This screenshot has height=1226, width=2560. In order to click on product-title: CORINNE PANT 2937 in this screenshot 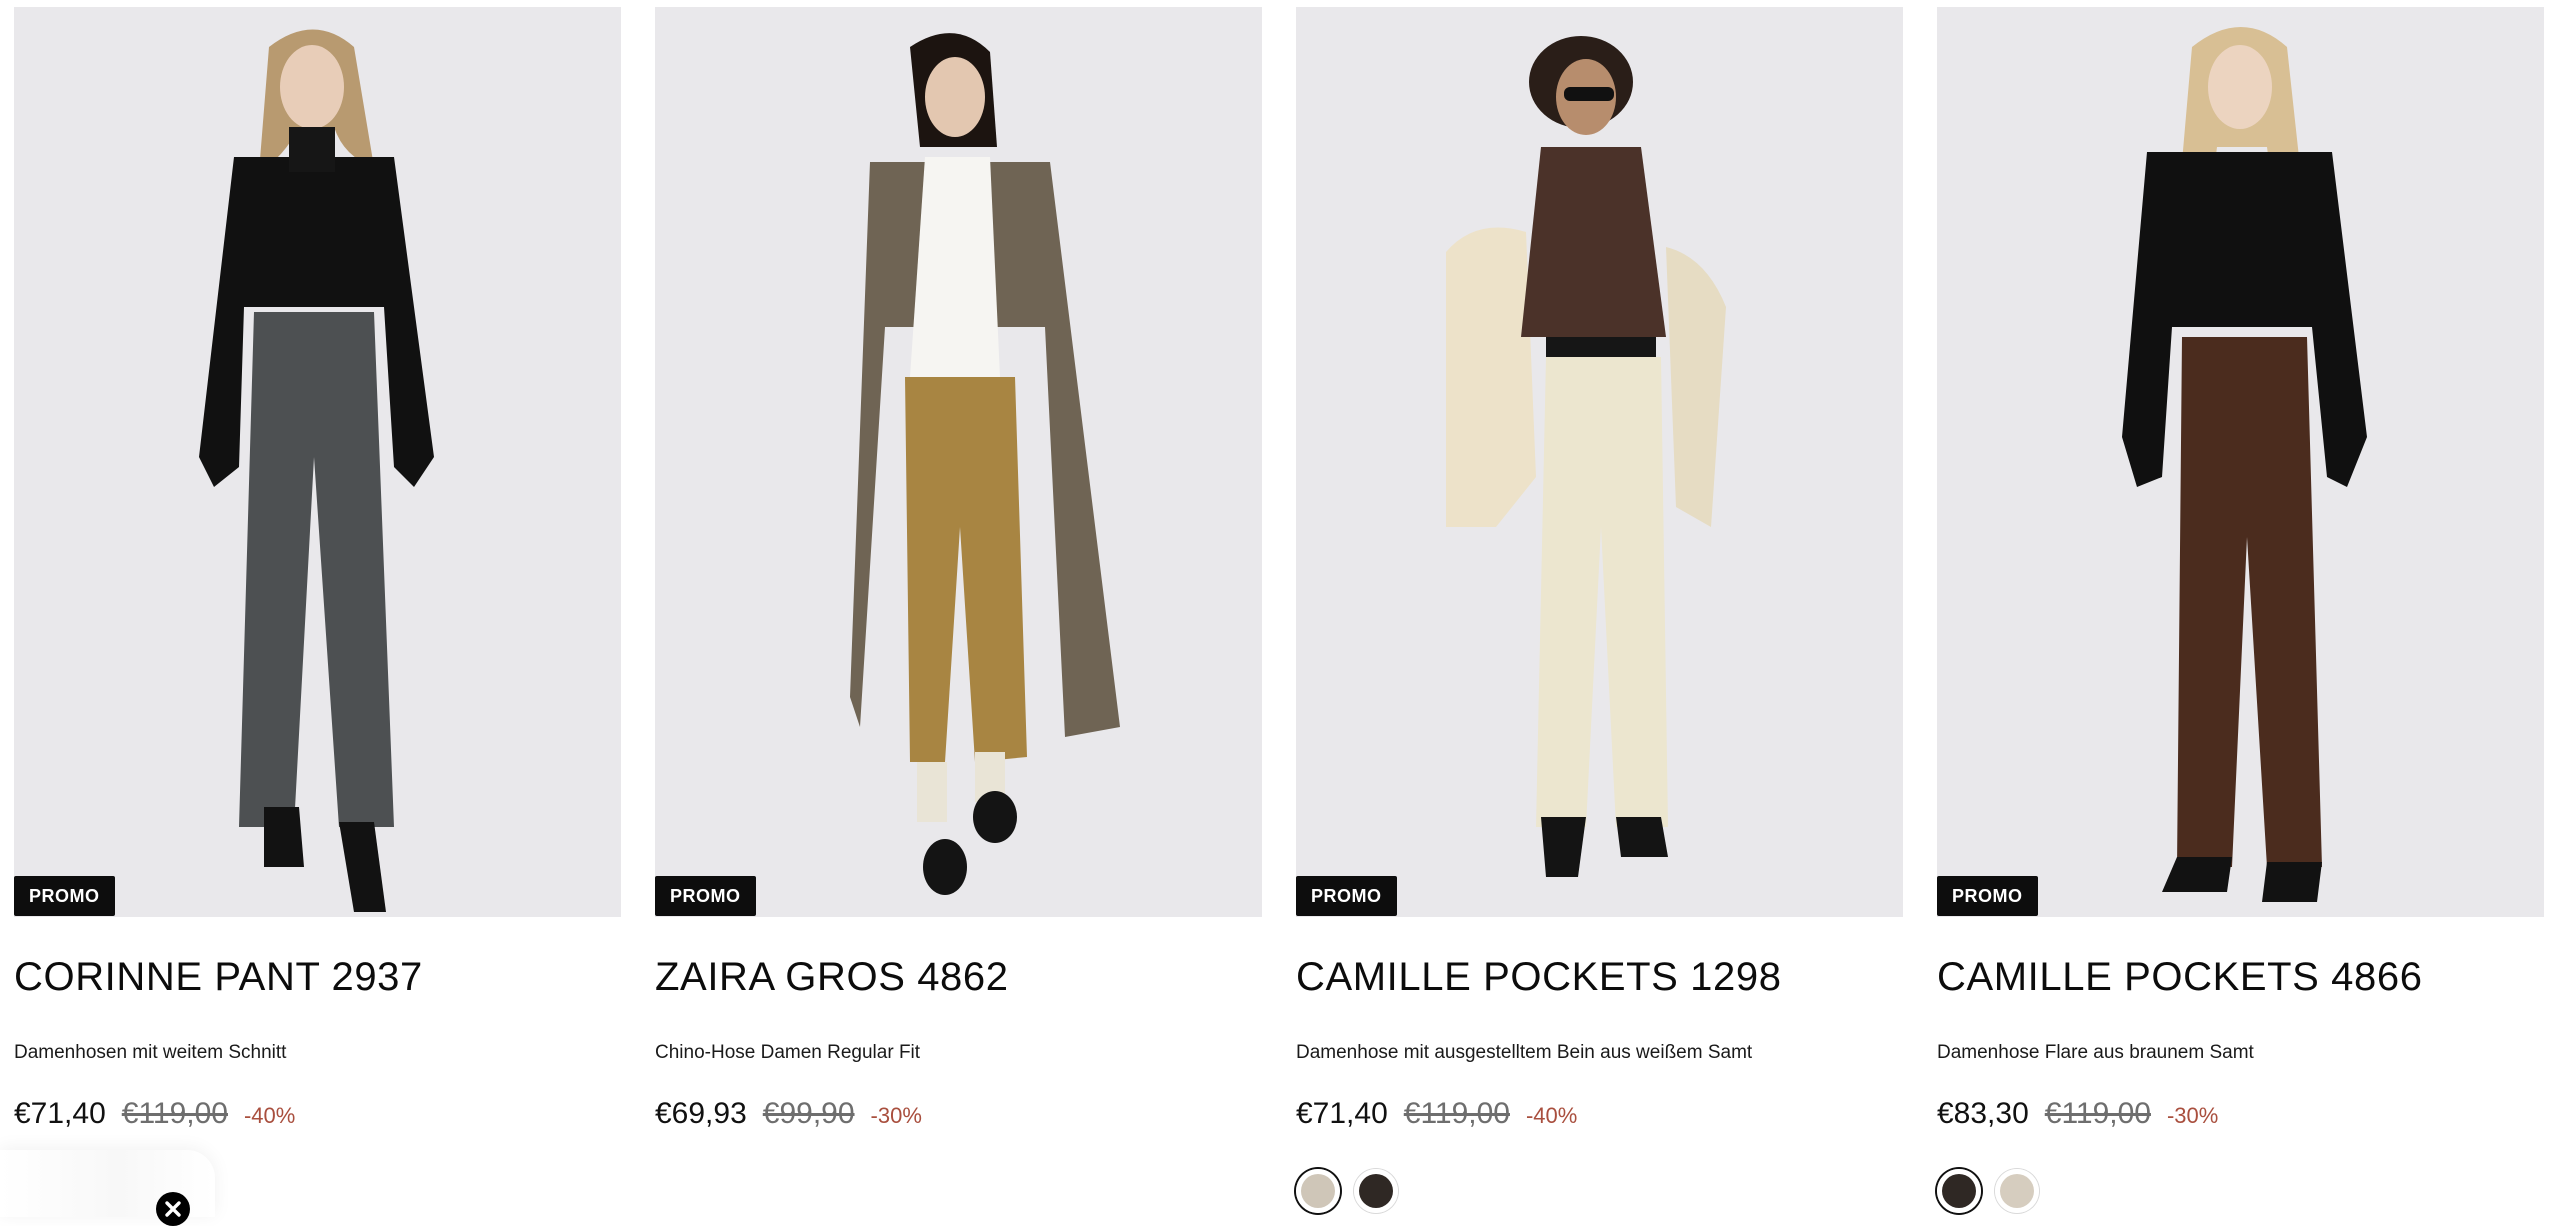, I will do `click(317, 977)`.